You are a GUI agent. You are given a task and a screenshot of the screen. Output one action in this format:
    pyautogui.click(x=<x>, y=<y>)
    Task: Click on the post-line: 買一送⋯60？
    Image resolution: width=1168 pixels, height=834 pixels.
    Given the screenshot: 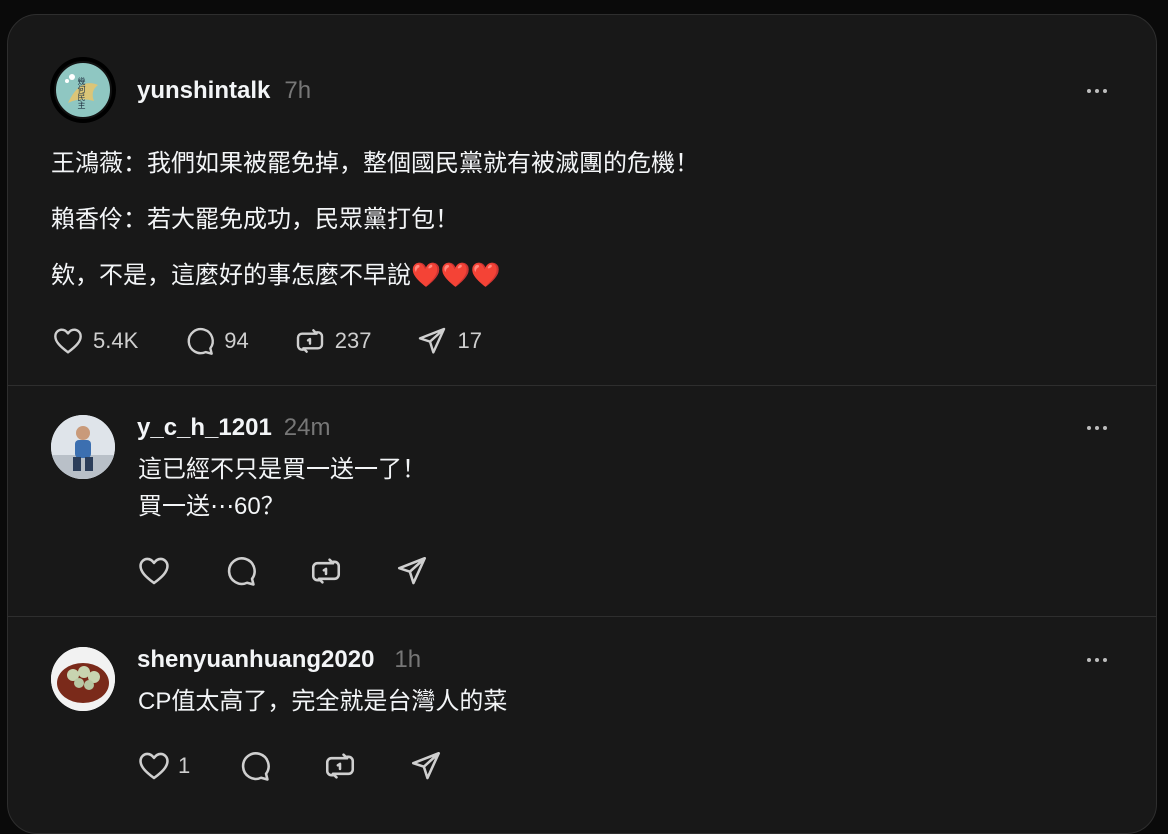 What is the action you would take?
    pyautogui.click(x=211, y=506)
    